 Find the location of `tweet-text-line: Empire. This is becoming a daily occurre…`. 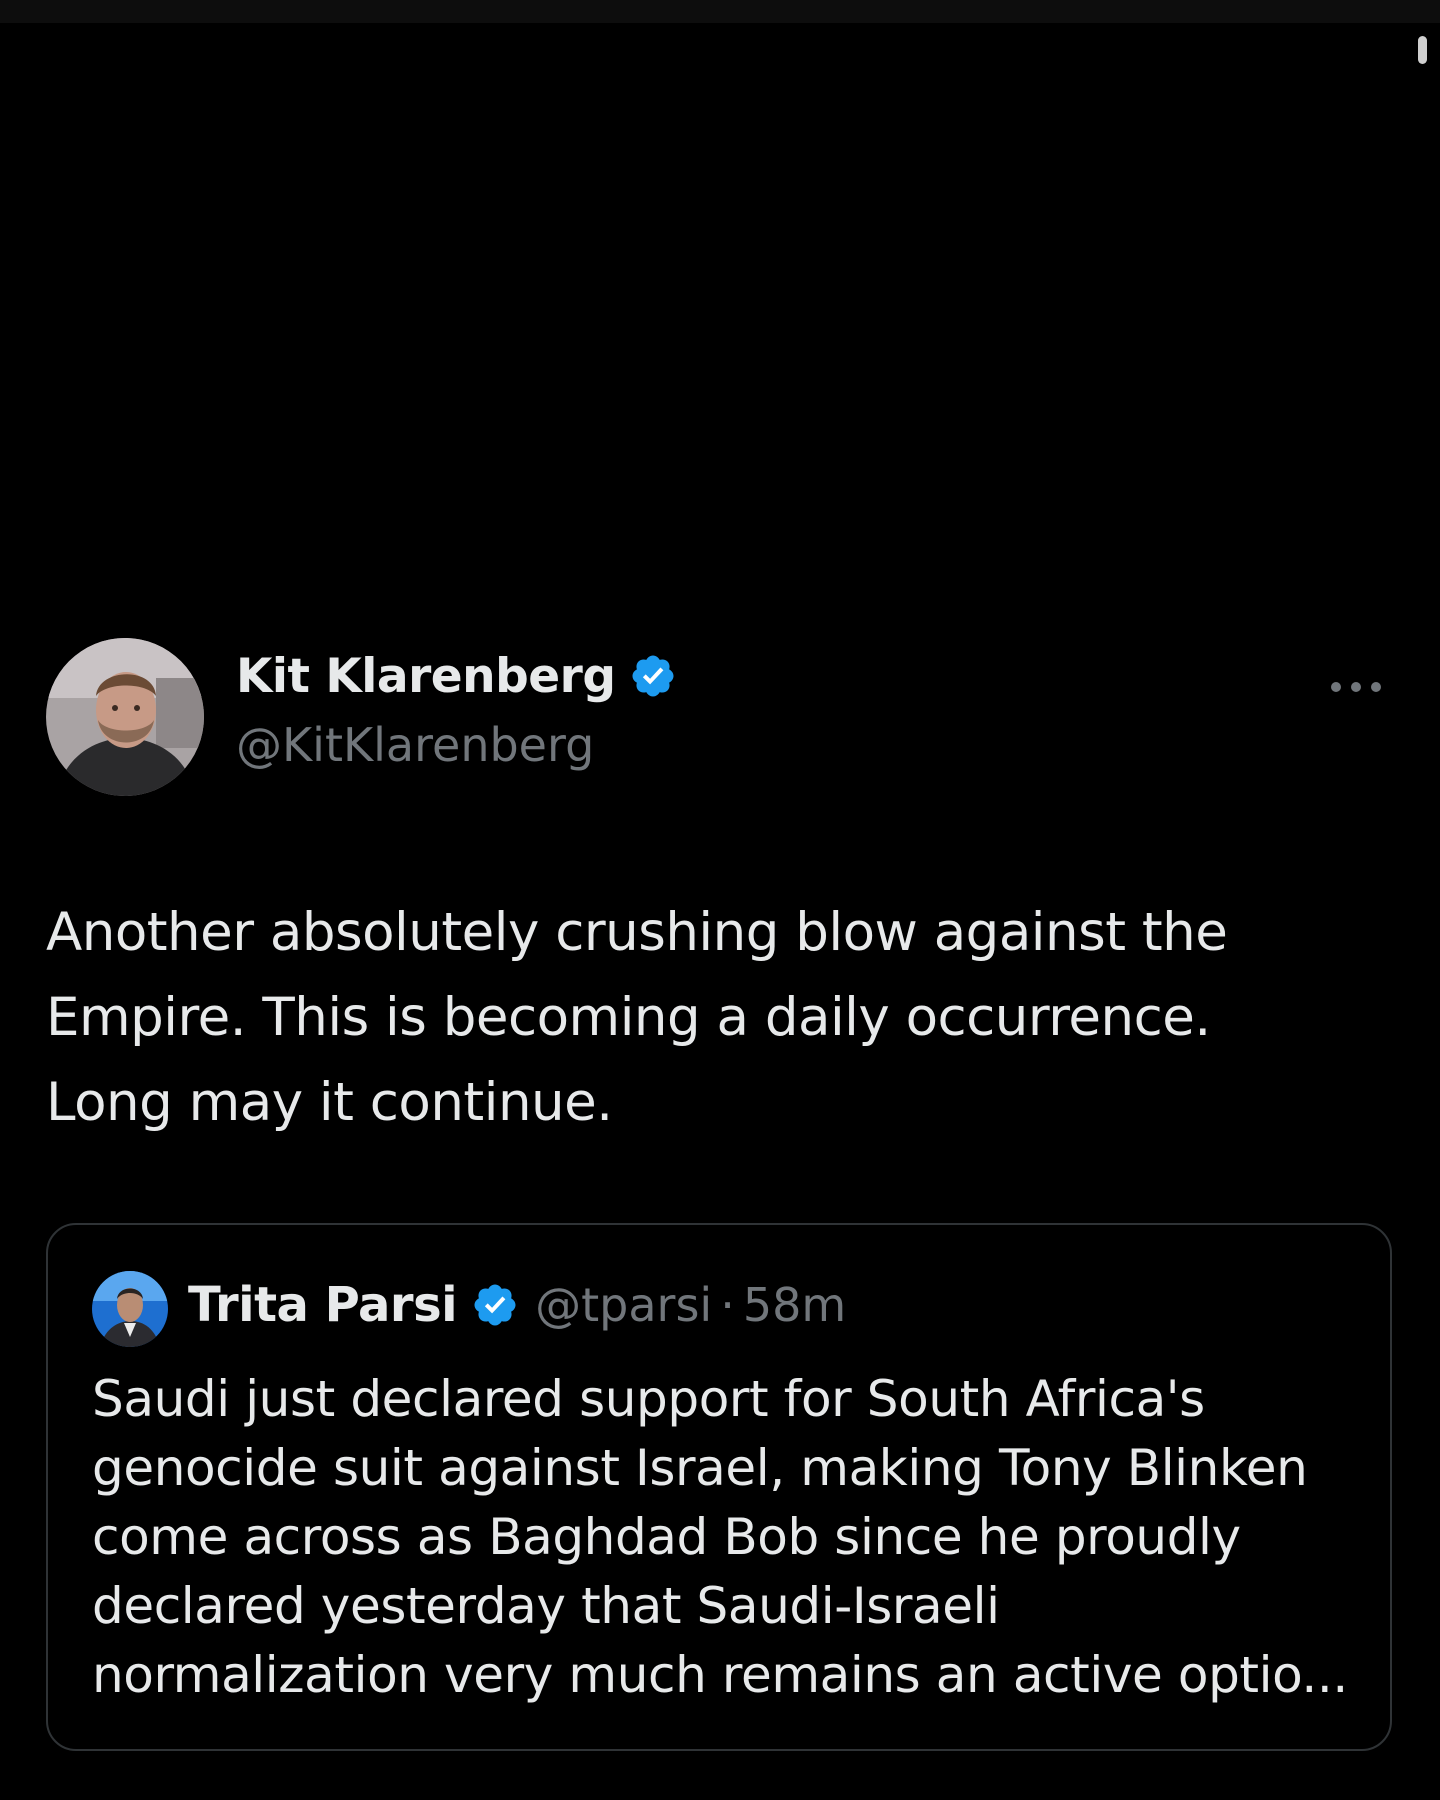

tweet-text-line: Empire. This is becoming a daily occurre… is located at coordinates (628, 1017).